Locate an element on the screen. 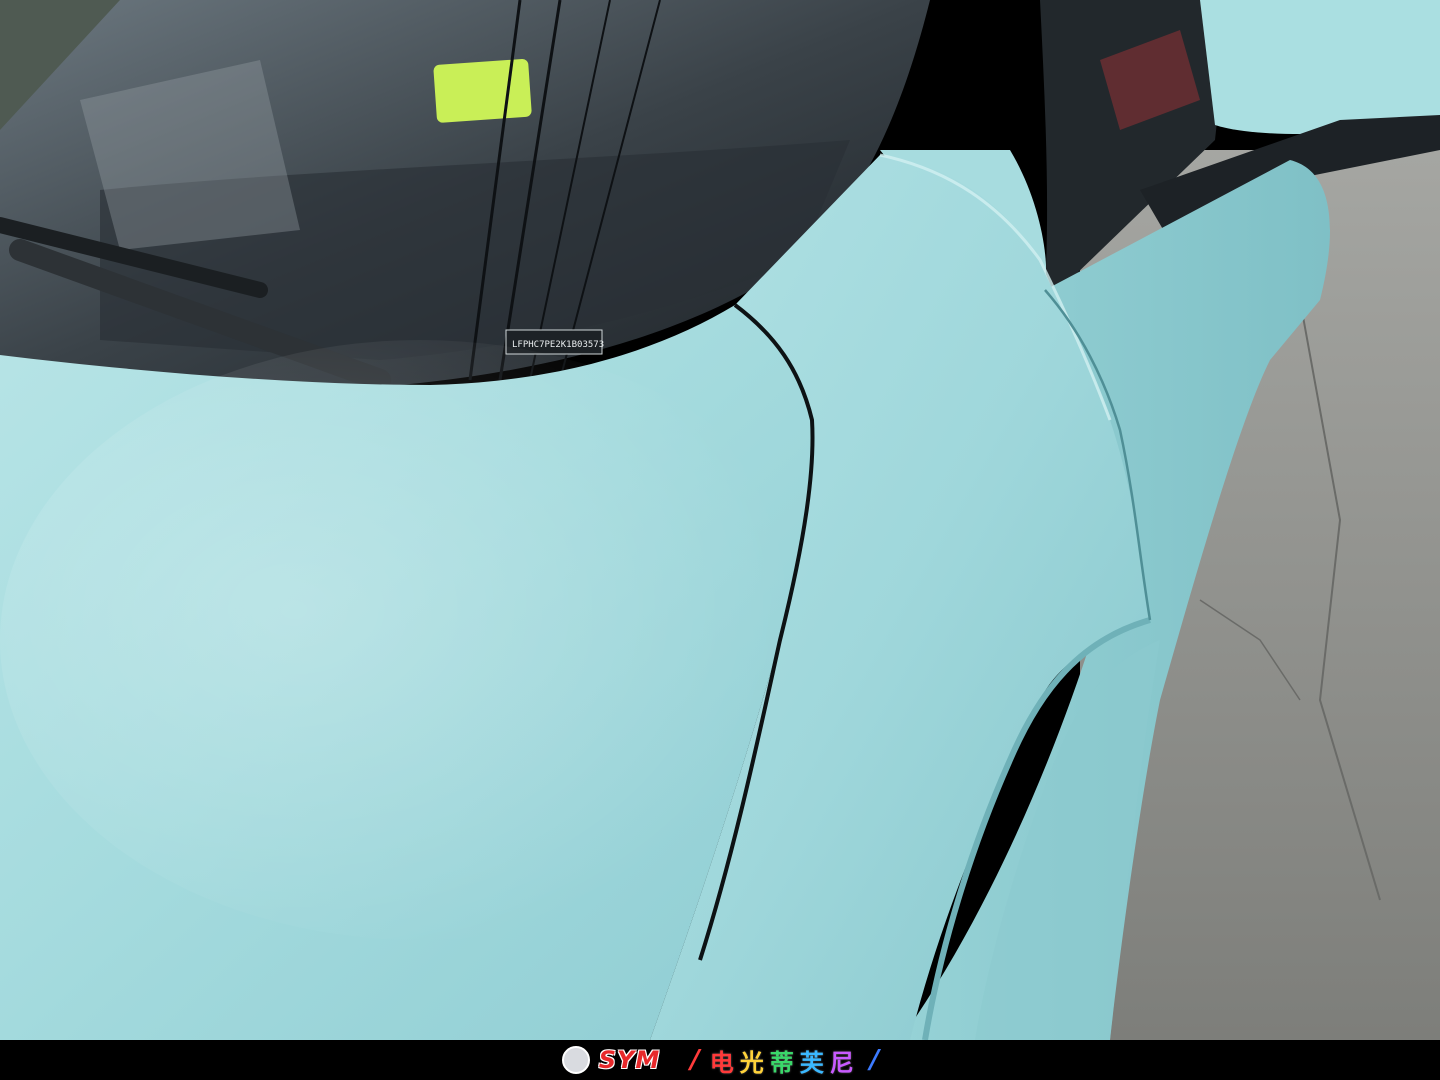  brand-logo: SYM is located at coordinates (611, 1060).